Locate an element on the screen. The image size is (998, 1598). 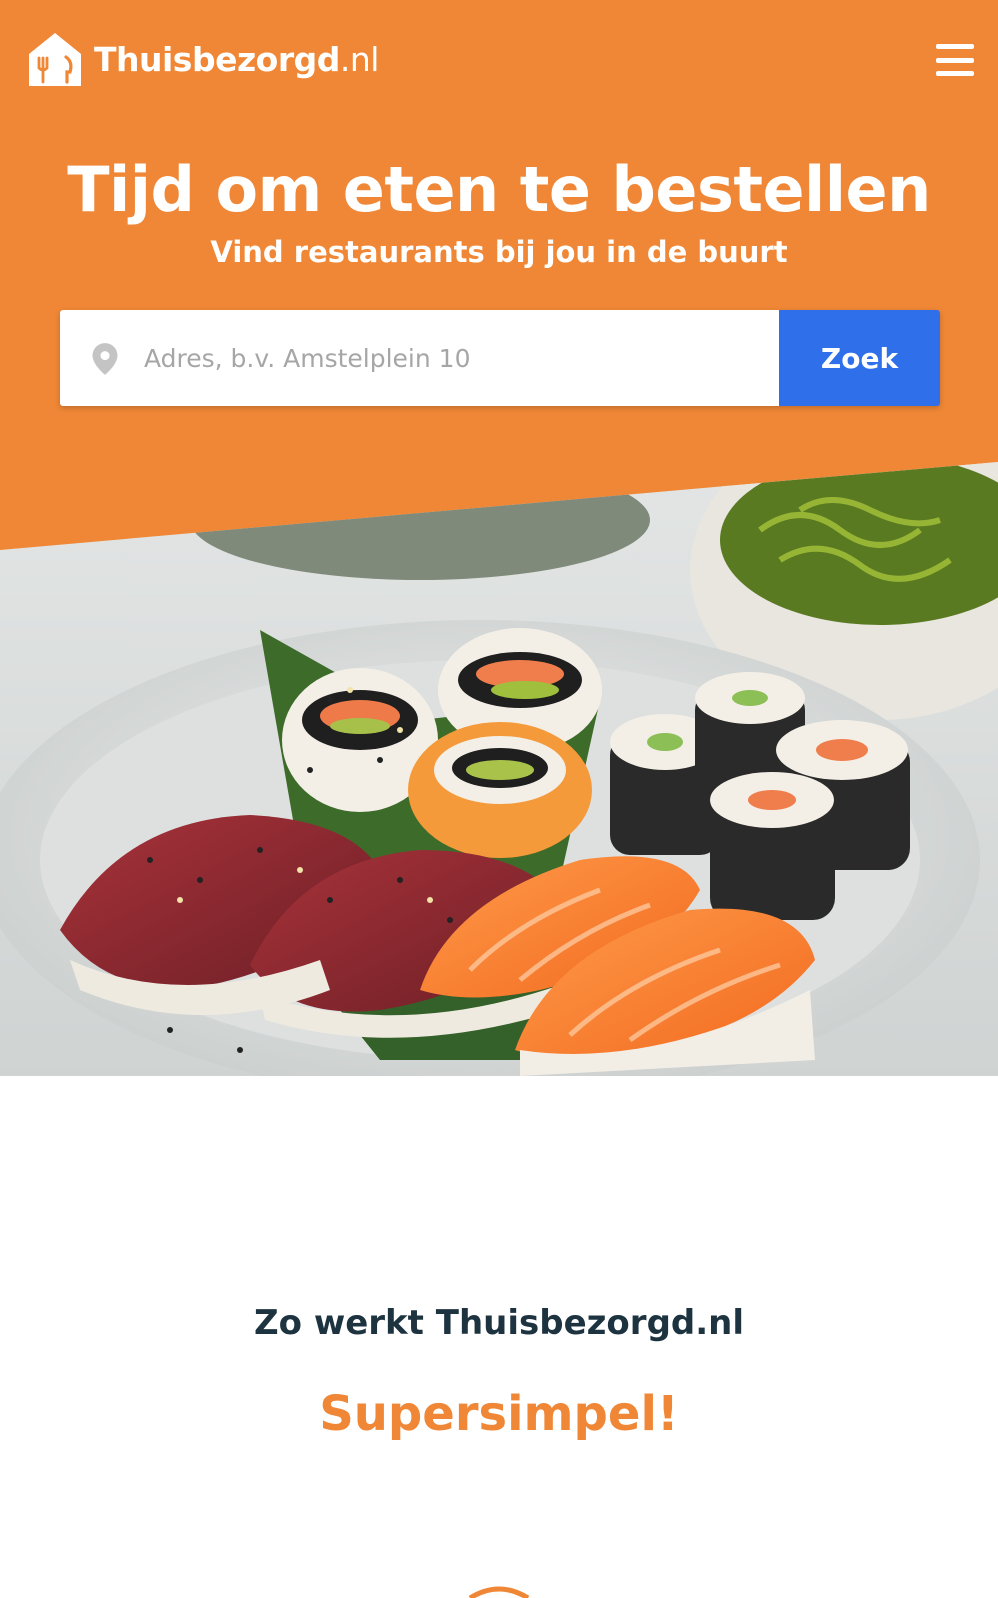
search-button: Zoek is located at coordinates (859, 358).